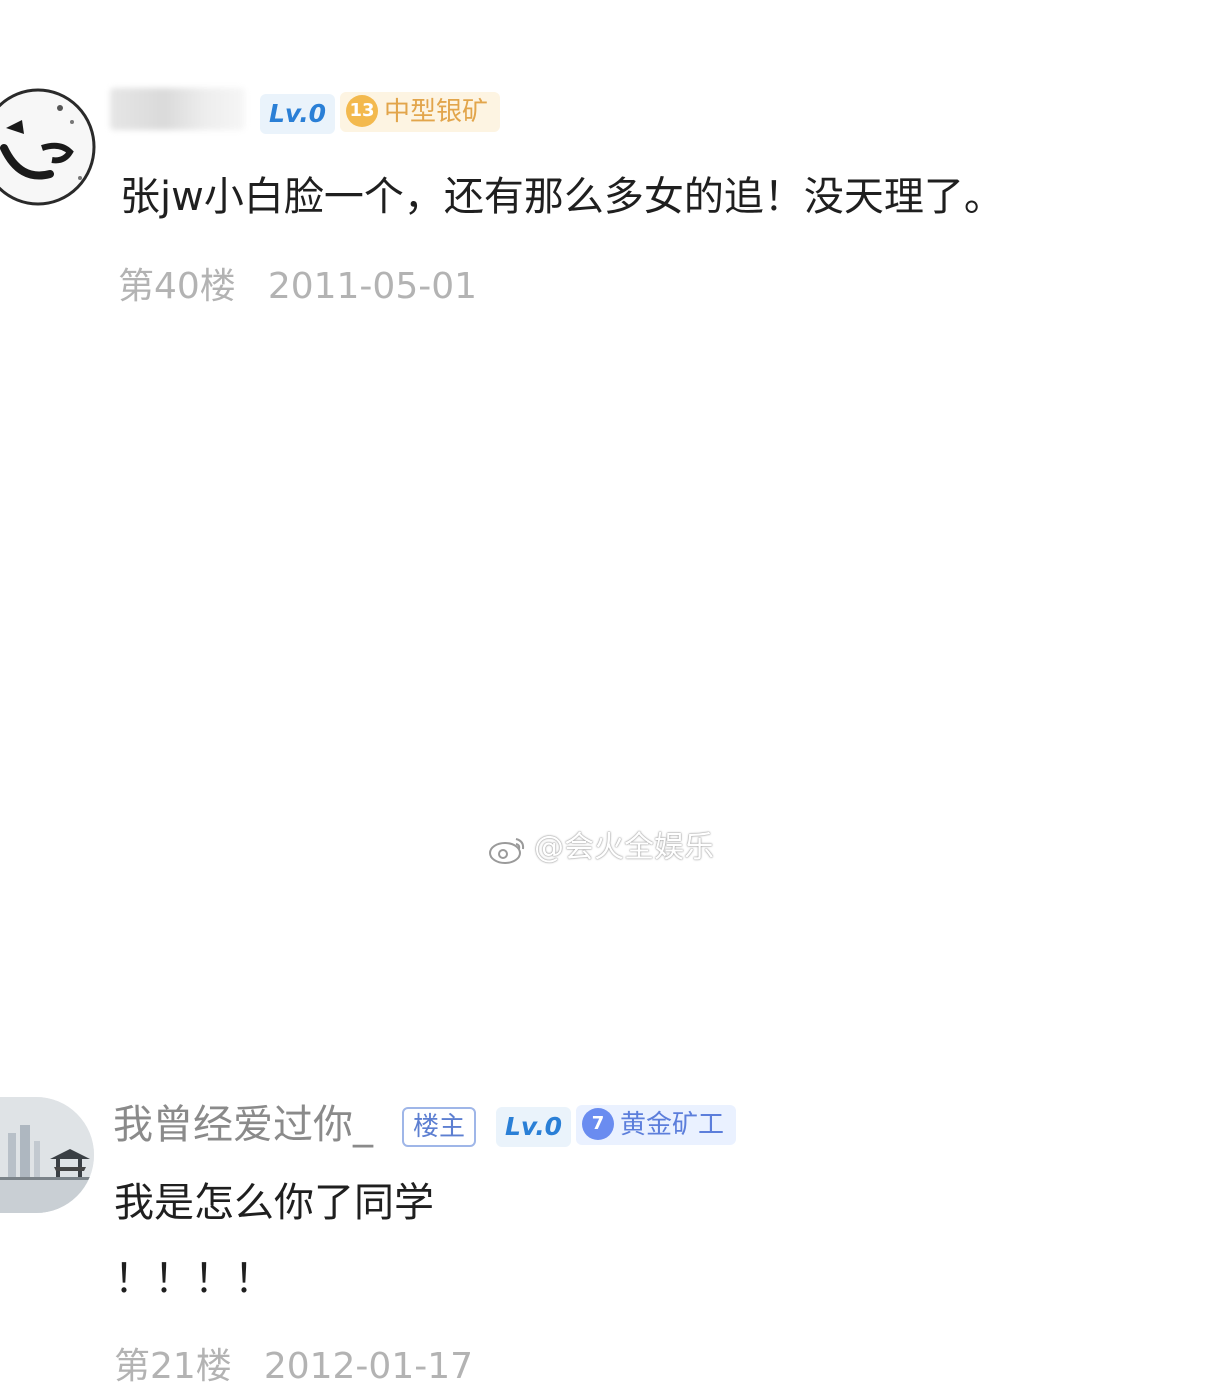 The height and width of the screenshot is (1390, 1206). I want to click on rank-gem-icon: 13, so click(362, 110).